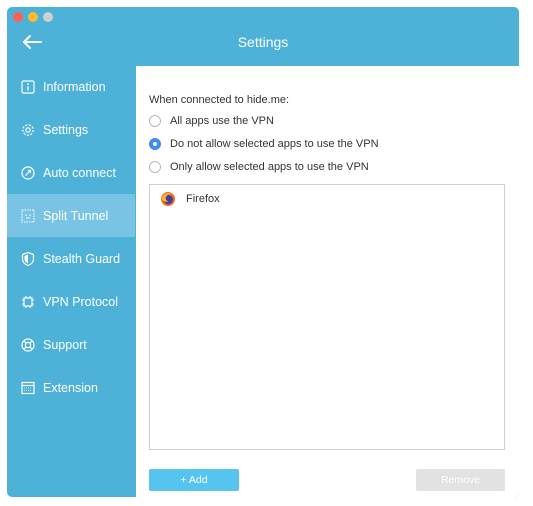  Describe the element at coordinates (222, 121) in the screenshot. I see `radio-label: All apps use the VPN` at that location.